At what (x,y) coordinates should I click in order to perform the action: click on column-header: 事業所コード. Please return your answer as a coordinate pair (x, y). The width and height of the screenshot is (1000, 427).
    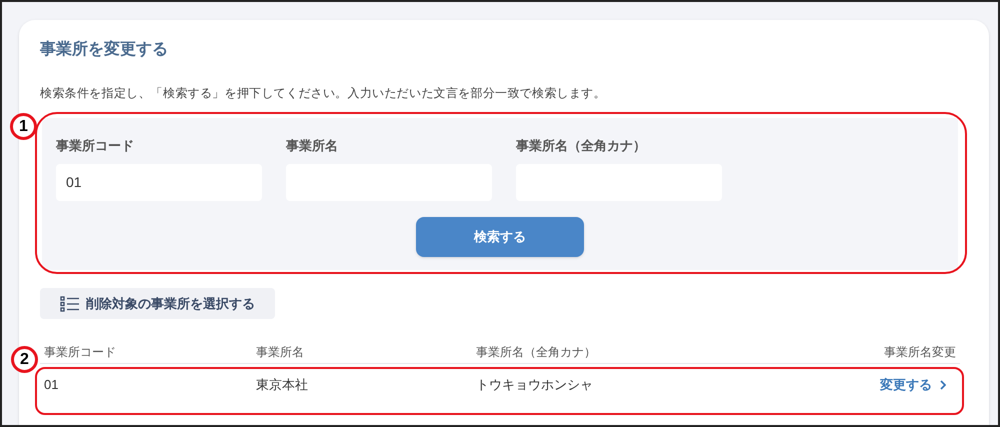
    Looking at the image, I should click on (80, 352).